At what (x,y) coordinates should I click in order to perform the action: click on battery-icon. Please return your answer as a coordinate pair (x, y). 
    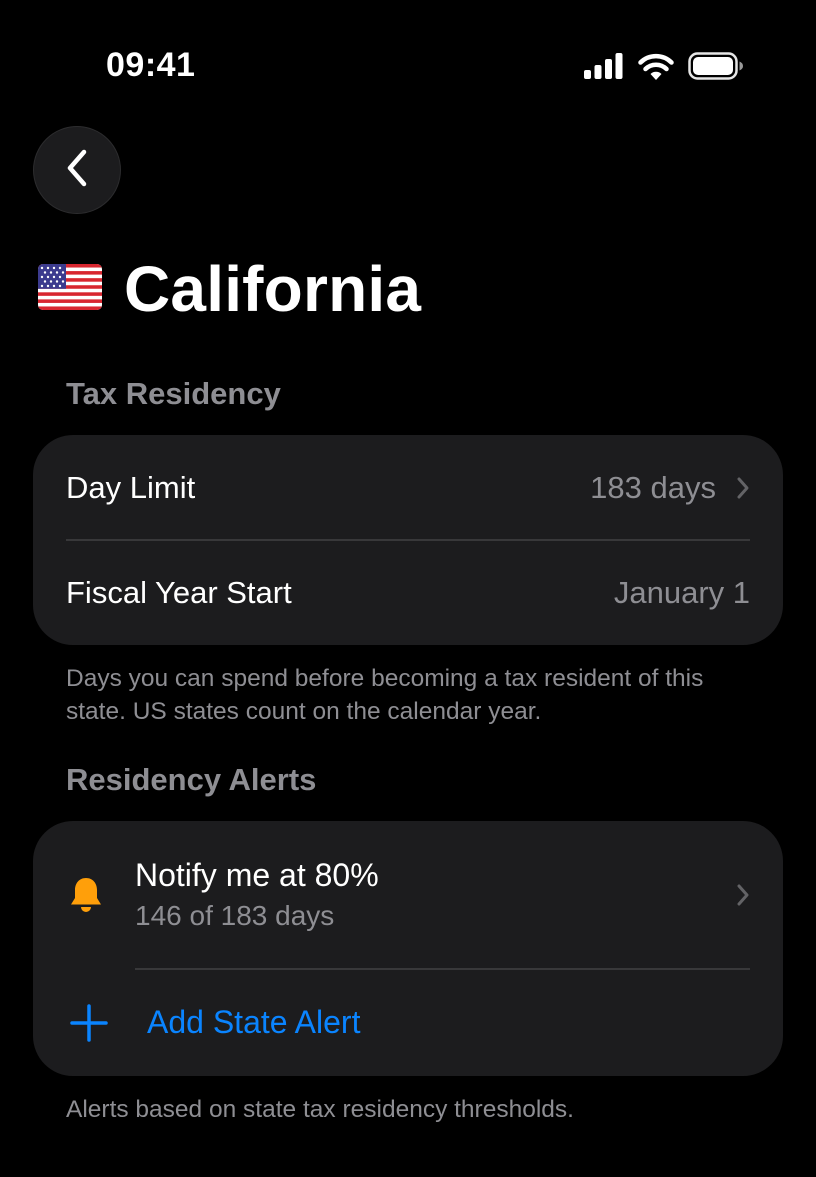
    Looking at the image, I should click on (716, 66).